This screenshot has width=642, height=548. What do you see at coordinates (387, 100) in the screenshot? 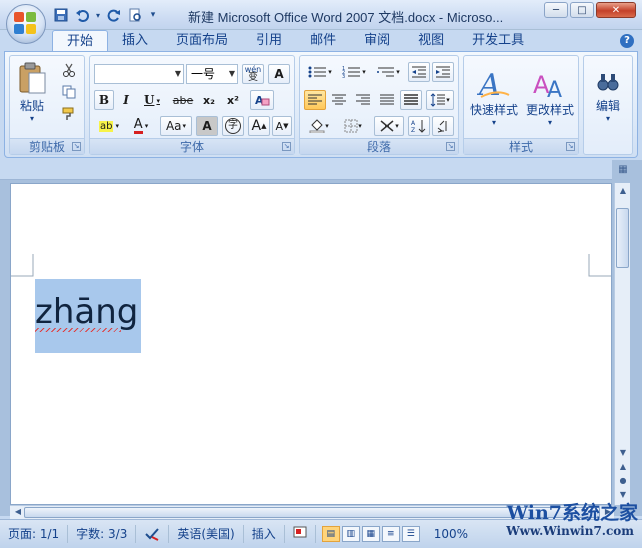
I see `justify-button` at bounding box center [387, 100].